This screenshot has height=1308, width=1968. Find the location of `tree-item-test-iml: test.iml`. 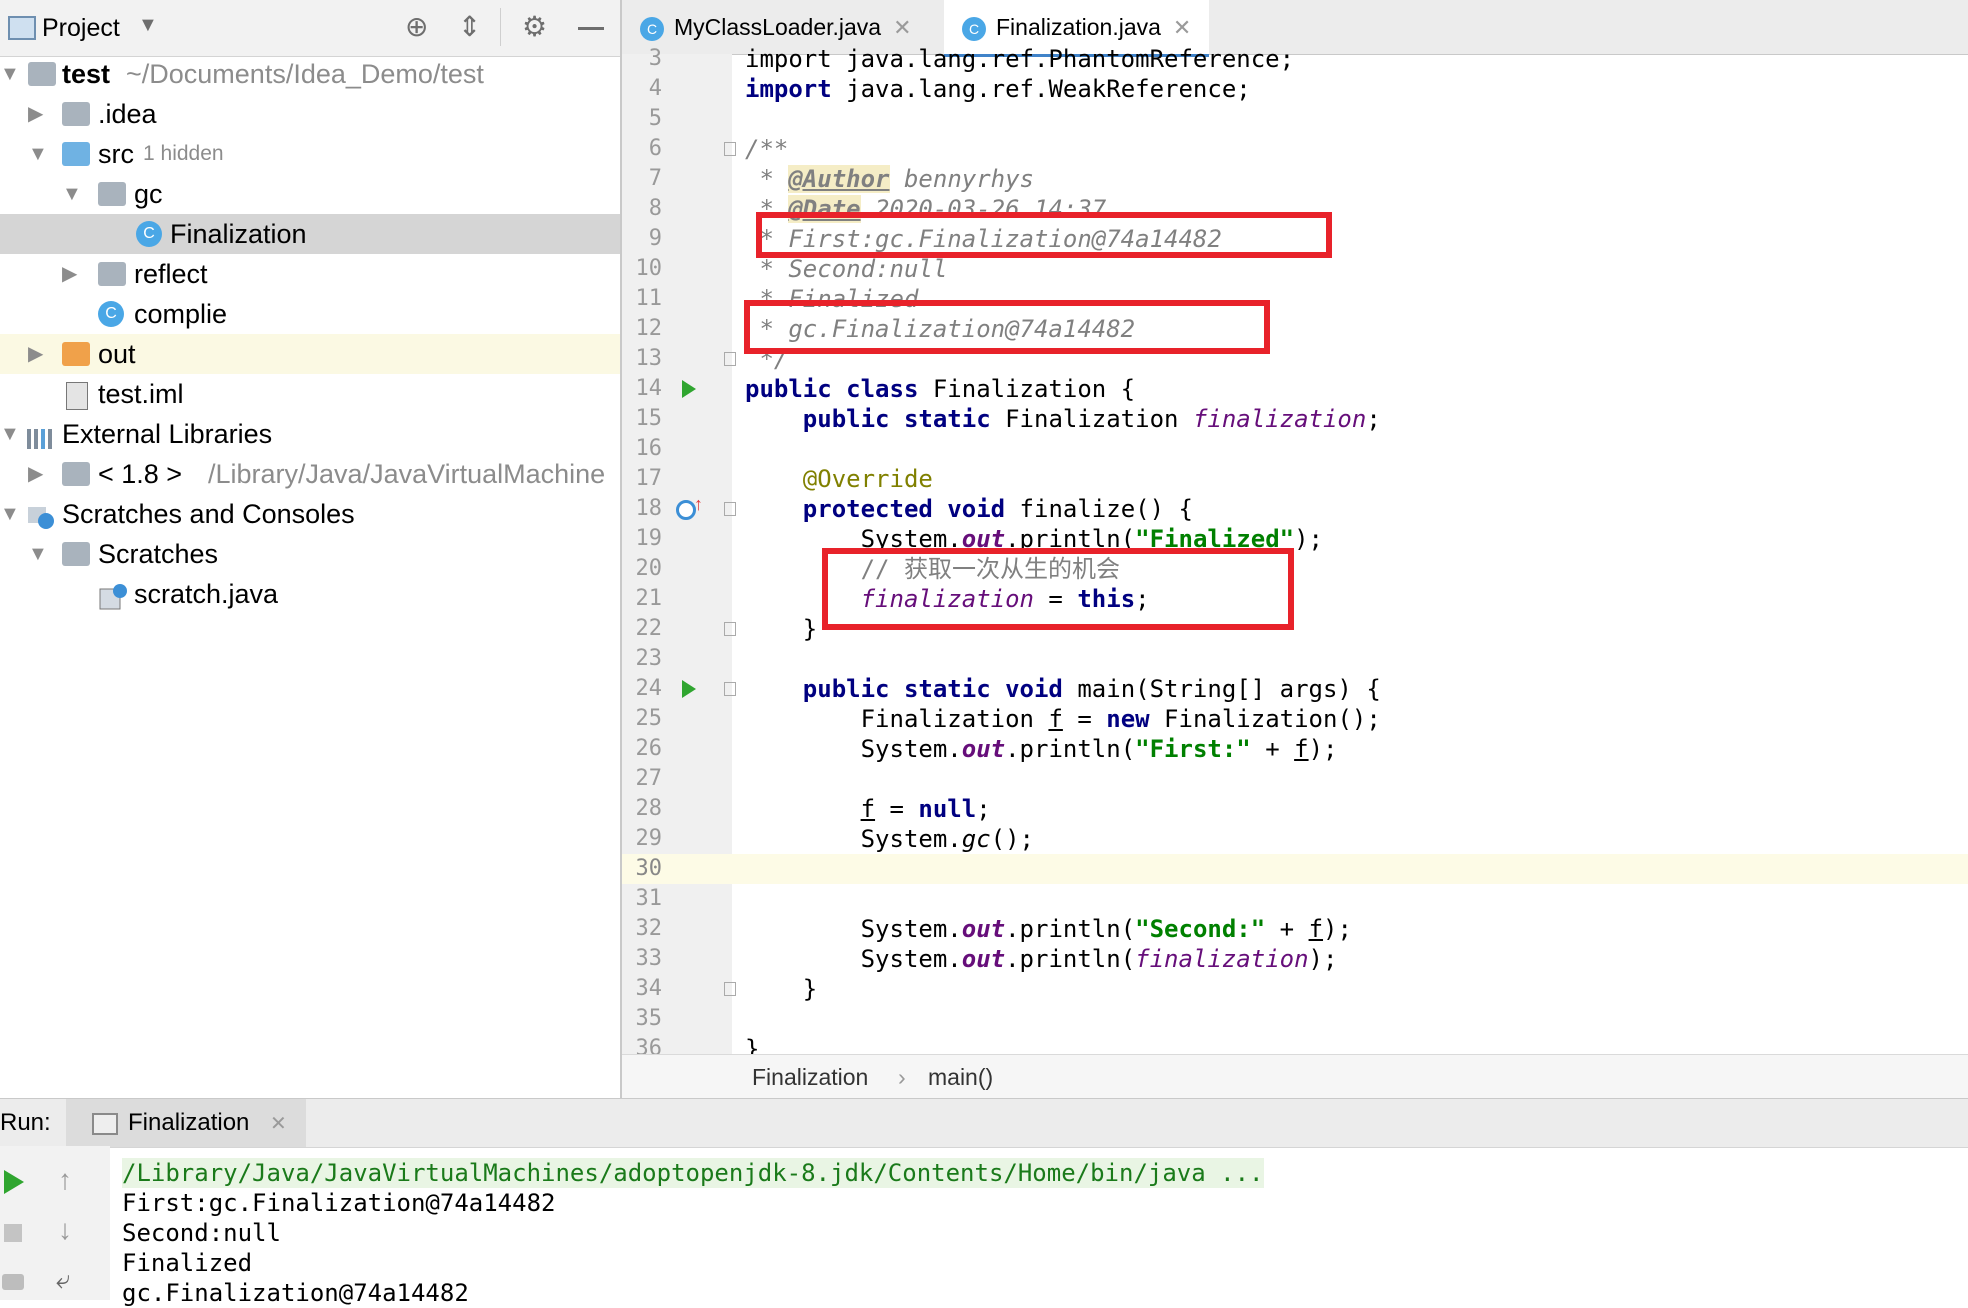

tree-item-test-iml: test.iml is located at coordinates (310, 394).